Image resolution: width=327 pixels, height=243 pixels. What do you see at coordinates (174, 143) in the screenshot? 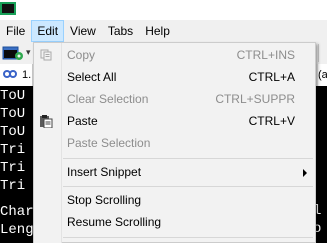
I see `menu-item-paste-selection: Paste Selection` at bounding box center [174, 143].